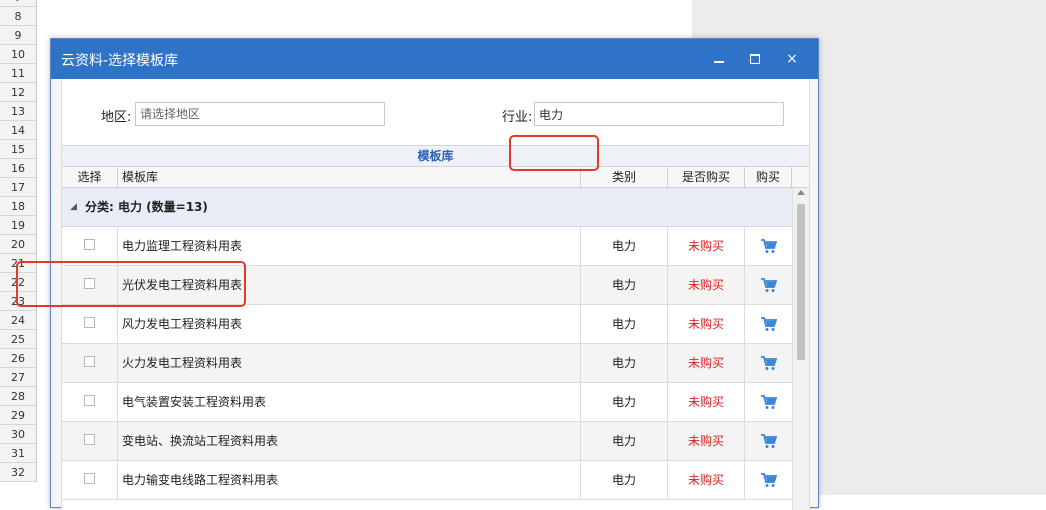  What do you see at coordinates (18, 358) in the screenshot?
I see `row-header: 26` at bounding box center [18, 358].